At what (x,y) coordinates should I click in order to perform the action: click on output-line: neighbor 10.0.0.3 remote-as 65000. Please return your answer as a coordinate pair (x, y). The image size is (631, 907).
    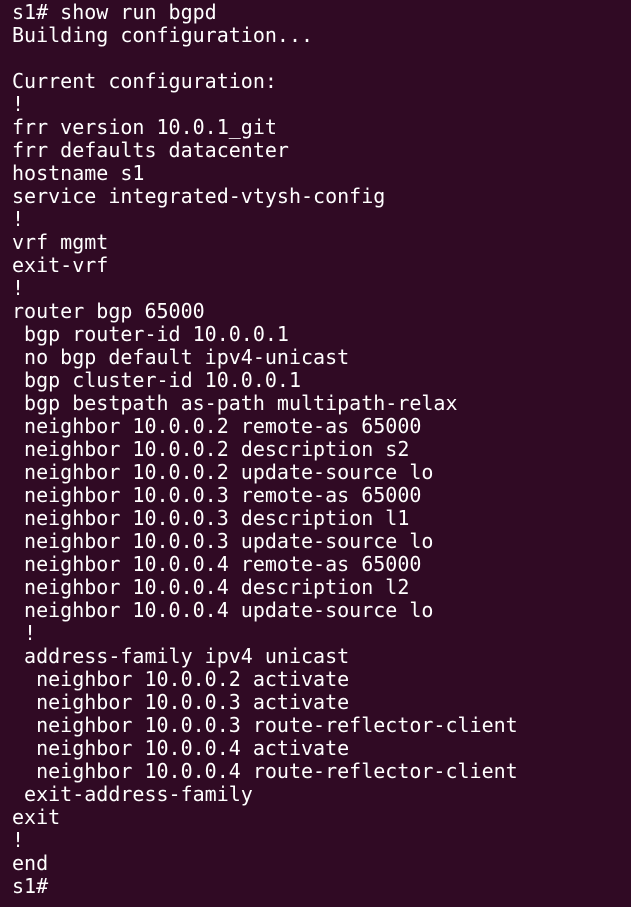
    Looking at the image, I should click on (217, 495).